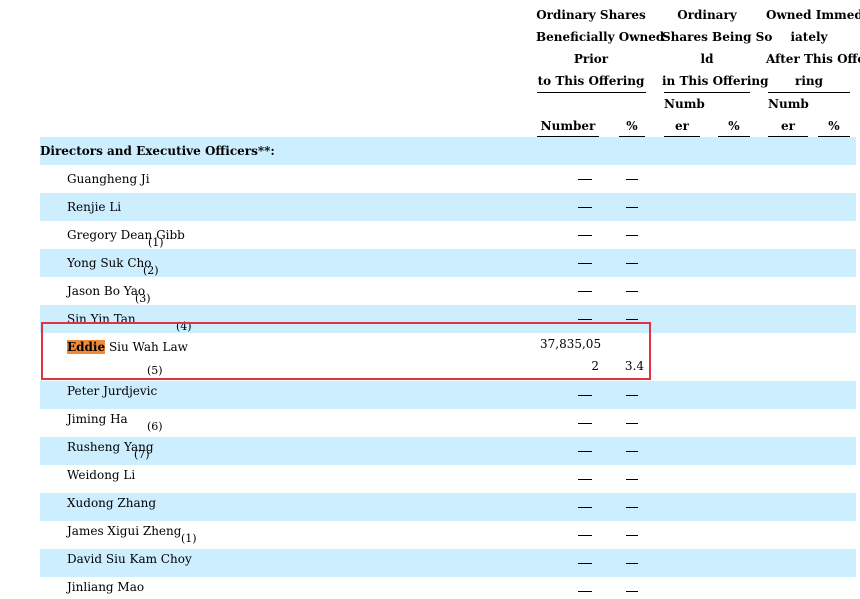 The image size is (860, 599). I want to click on table-row: Renjie Li, so click(448, 207).